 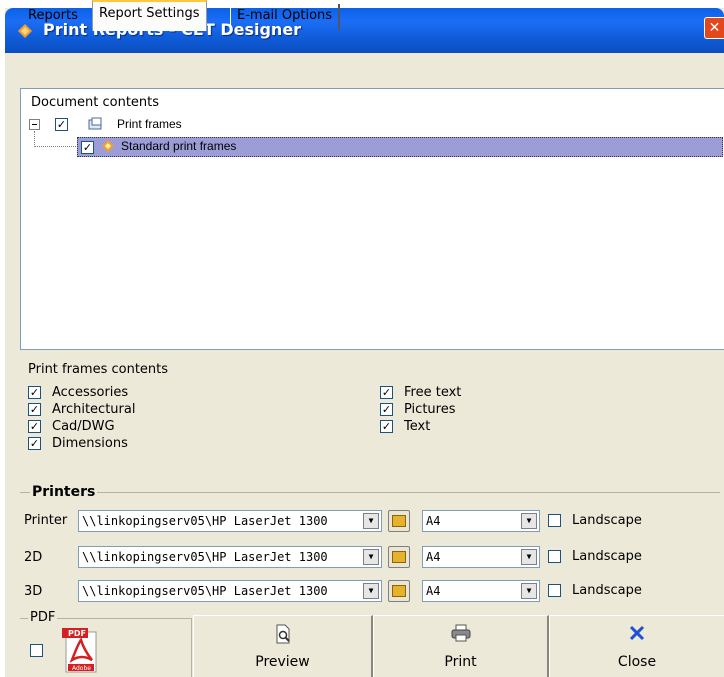 What do you see at coordinates (33, 557) in the screenshot?
I see `2d-row-label: 2D` at bounding box center [33, 557].